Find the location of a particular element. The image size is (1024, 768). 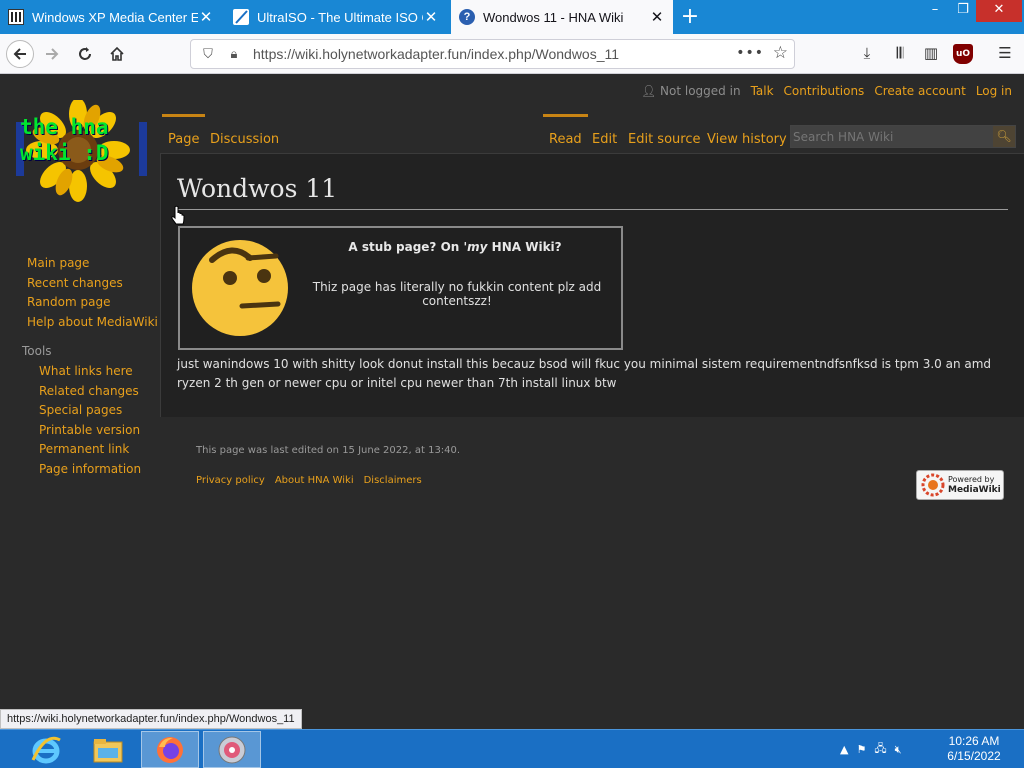

tab-edit-source: Edit source is located at coordinates (664, 133).